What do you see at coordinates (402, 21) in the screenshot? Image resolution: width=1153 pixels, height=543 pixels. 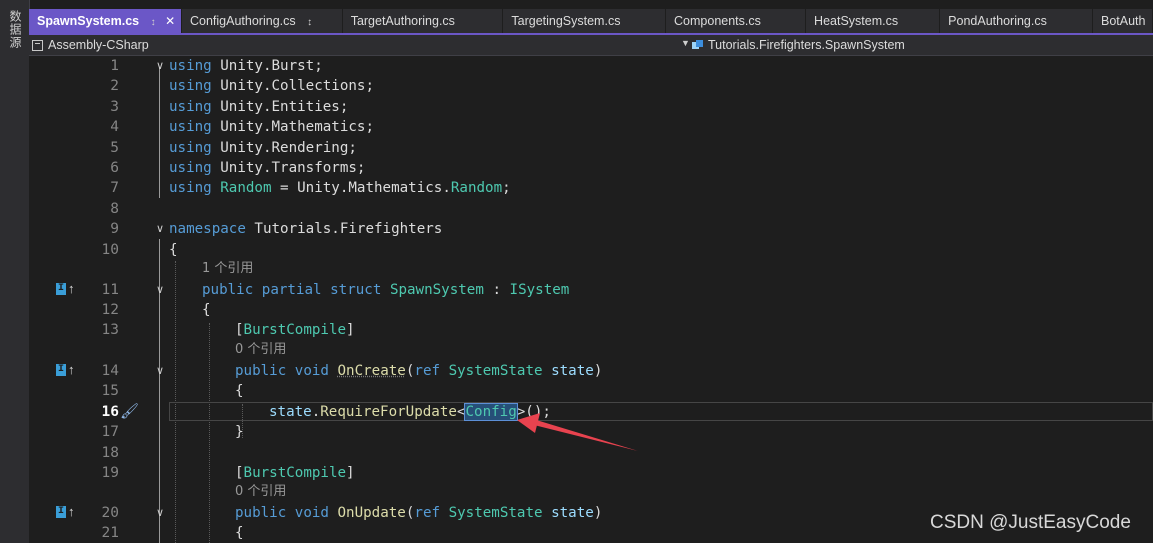 I see `tab-label: TargetAuthoring.cs` at bounding box center [402, 21].